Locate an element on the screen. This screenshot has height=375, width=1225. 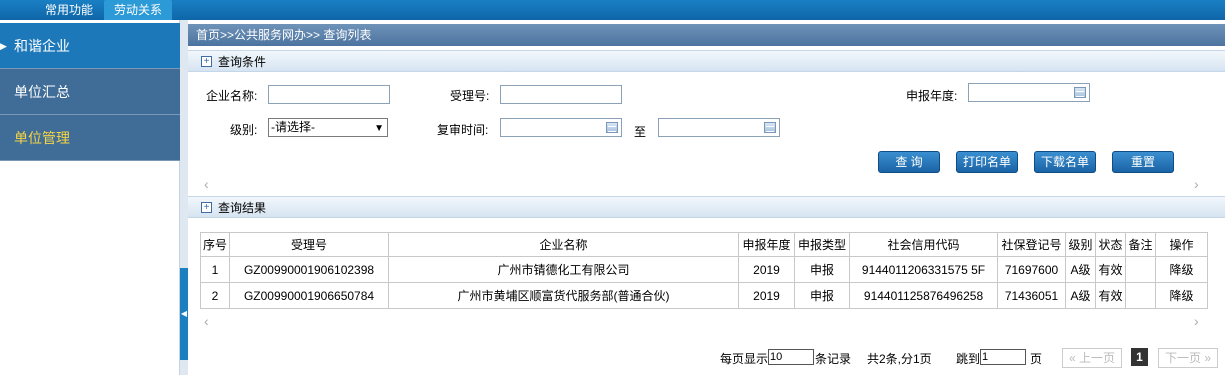
report-year-label: 申报年度: is located at coordinates (932, 96).